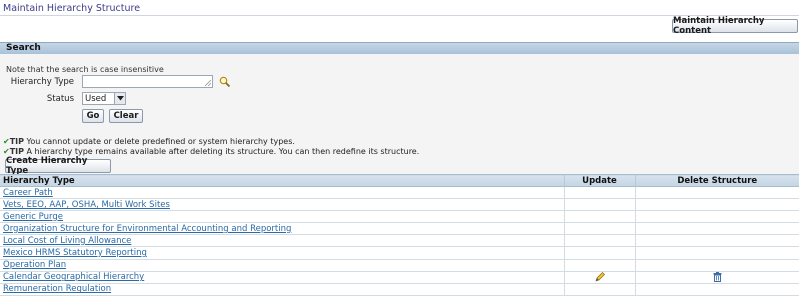 This screenshot has height=303, width=799. Describe the element at coordinates (42, 82) in the screenshot. I see `hierarchy-type-label: Hierarchy Type` at that location.